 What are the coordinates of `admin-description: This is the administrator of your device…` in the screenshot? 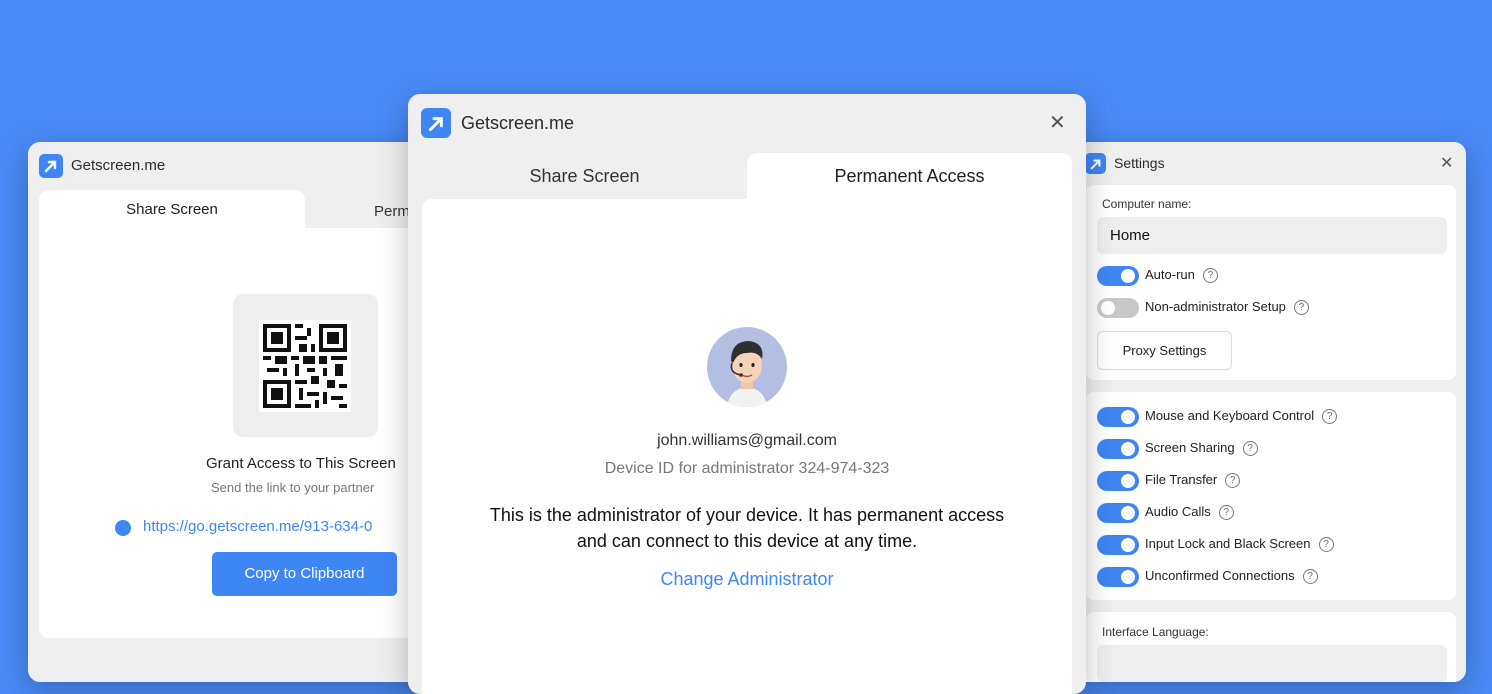 It's located at (747, 528).